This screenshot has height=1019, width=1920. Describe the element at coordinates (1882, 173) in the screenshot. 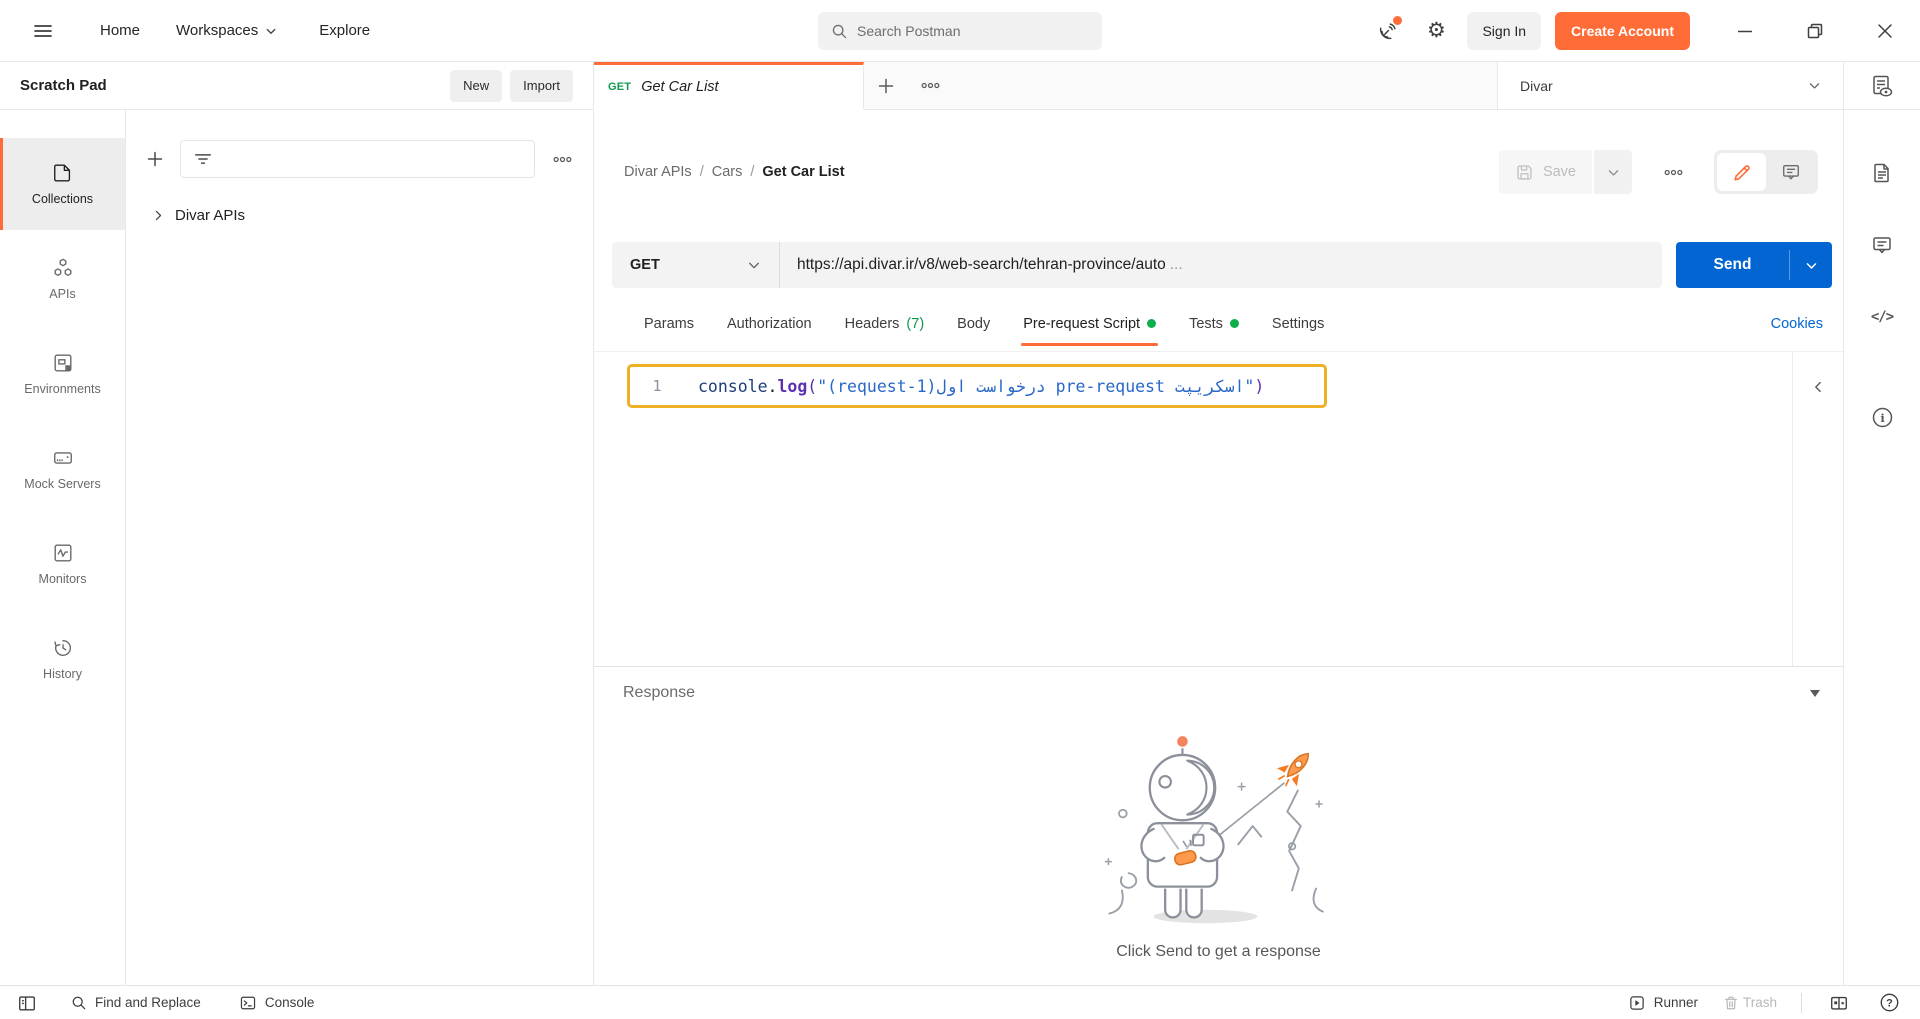

I see `documentation-icon` at that location.